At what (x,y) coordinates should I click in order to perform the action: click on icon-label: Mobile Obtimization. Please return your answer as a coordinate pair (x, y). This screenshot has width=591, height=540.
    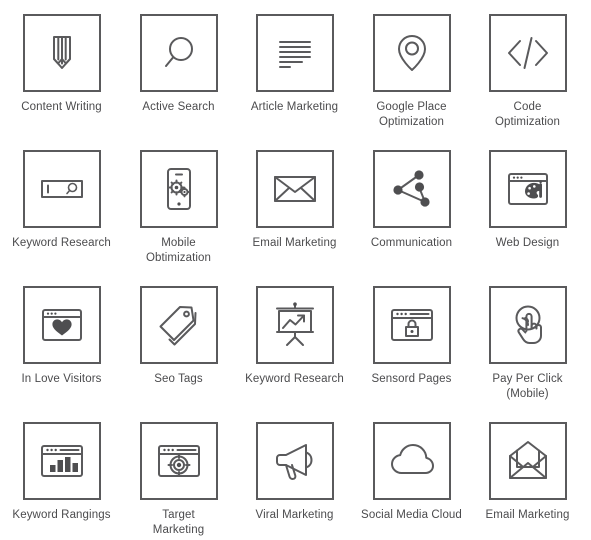
    Looking at the image, I should click on (178, 250).